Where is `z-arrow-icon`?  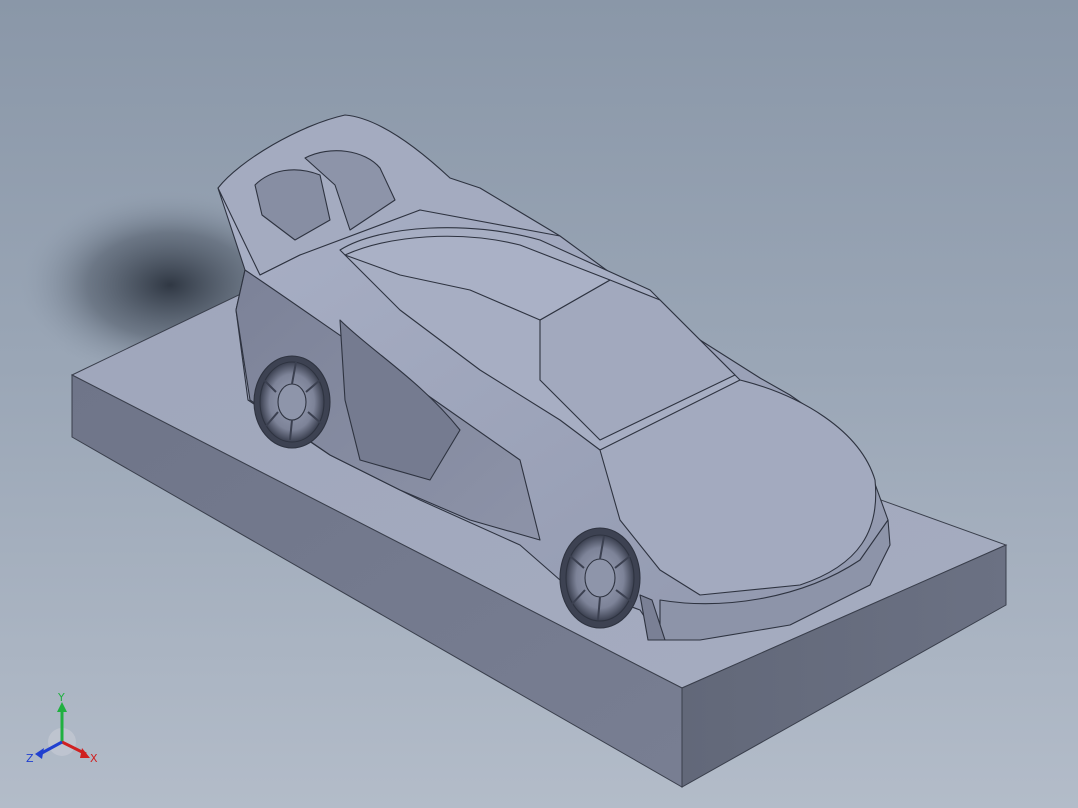 z-arrow-icon is located at coordinates (39, 753).